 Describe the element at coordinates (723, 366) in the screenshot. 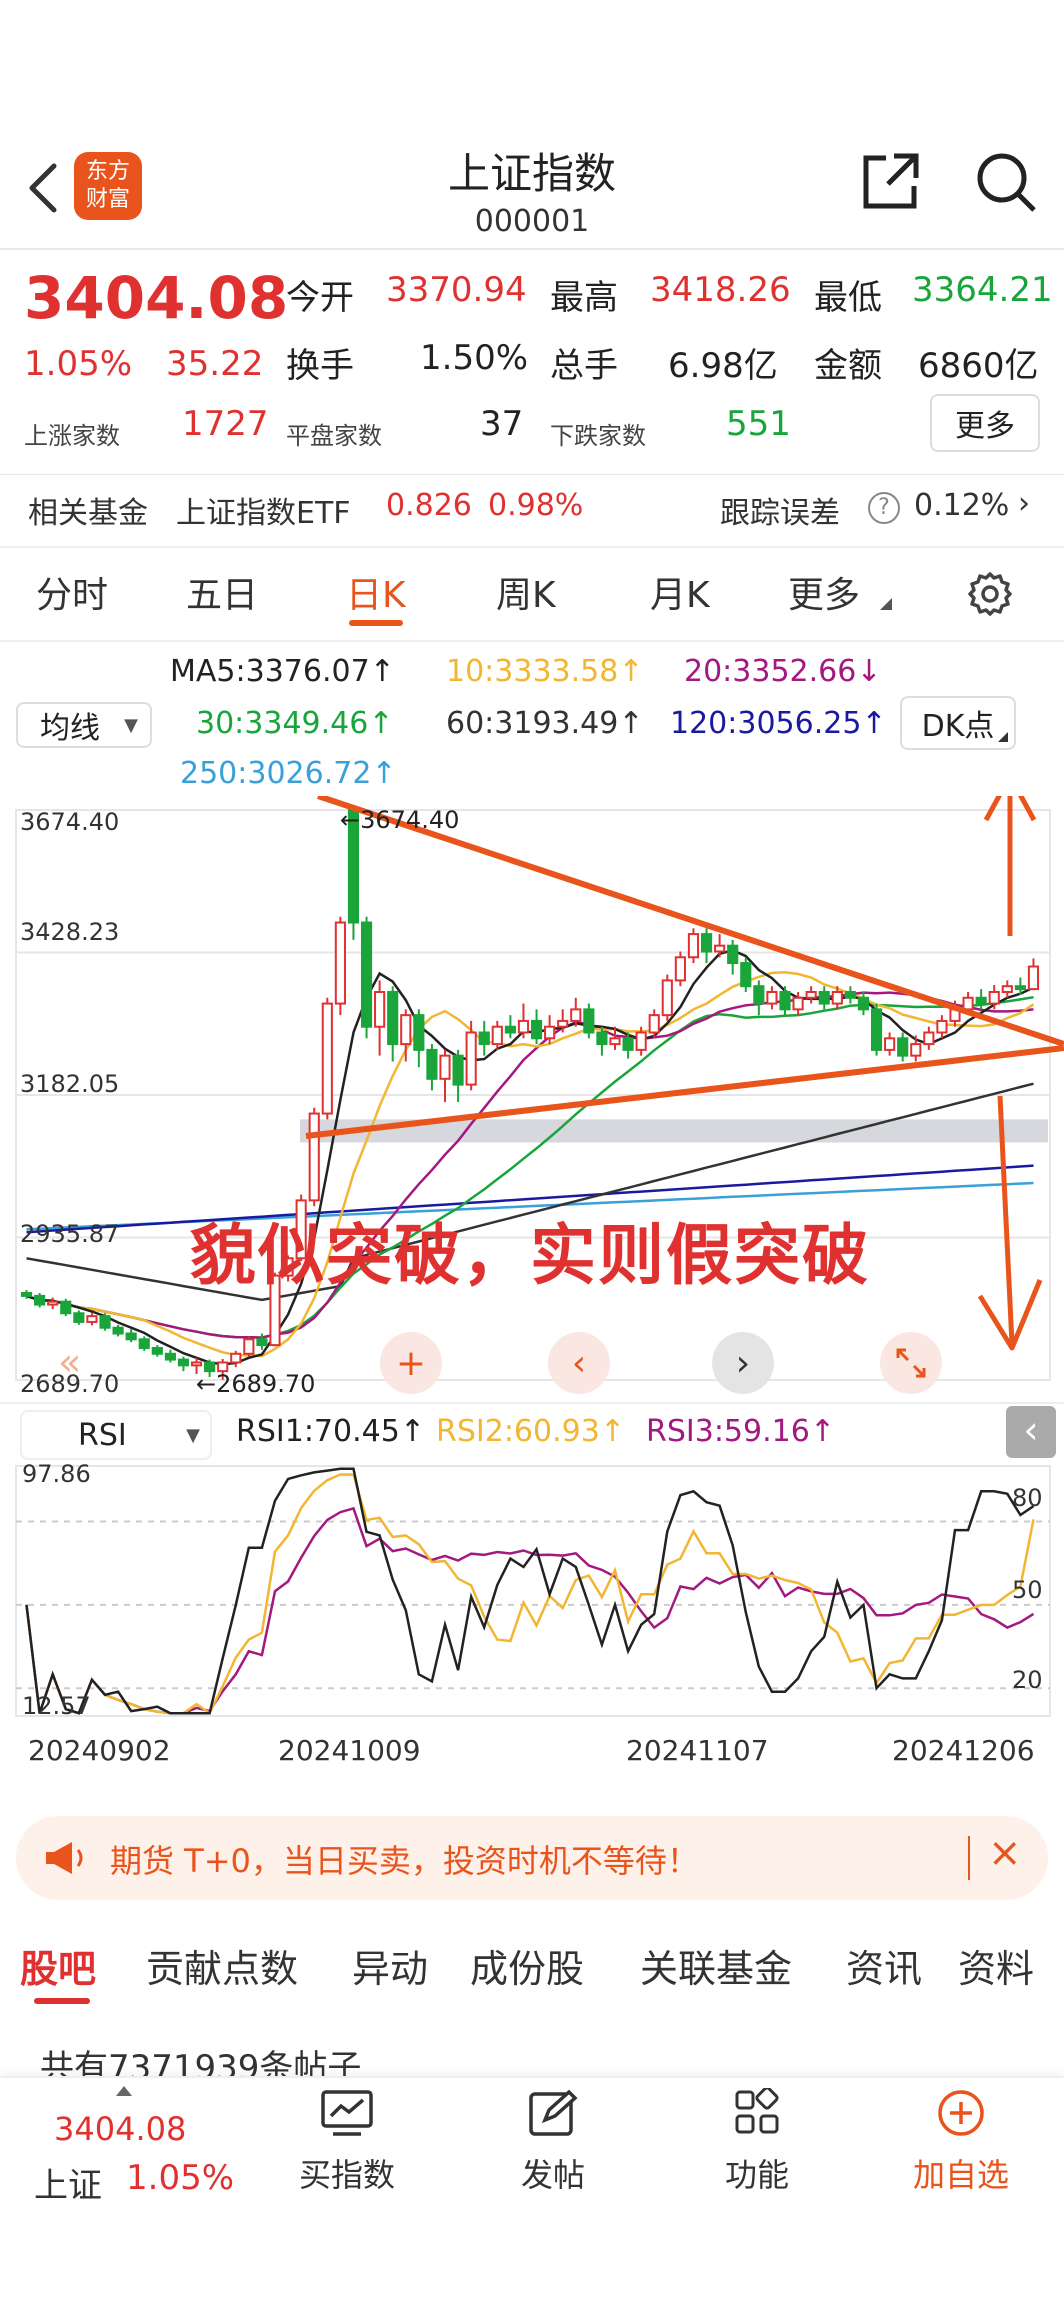

I see `volume-value: 6.98亿` at that location.